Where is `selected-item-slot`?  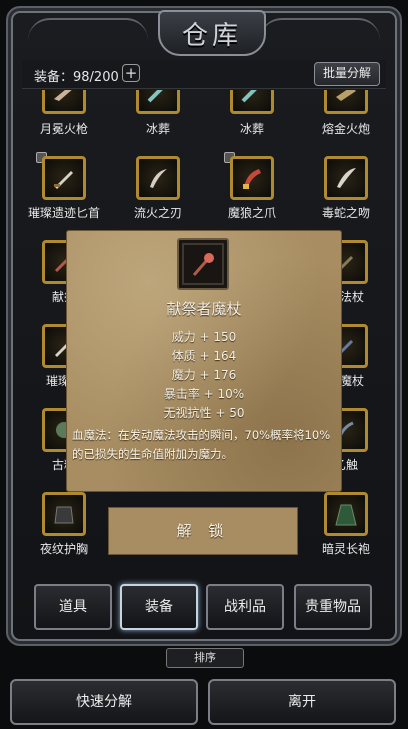 selected-item-slot is located at coordinates (203, 264).